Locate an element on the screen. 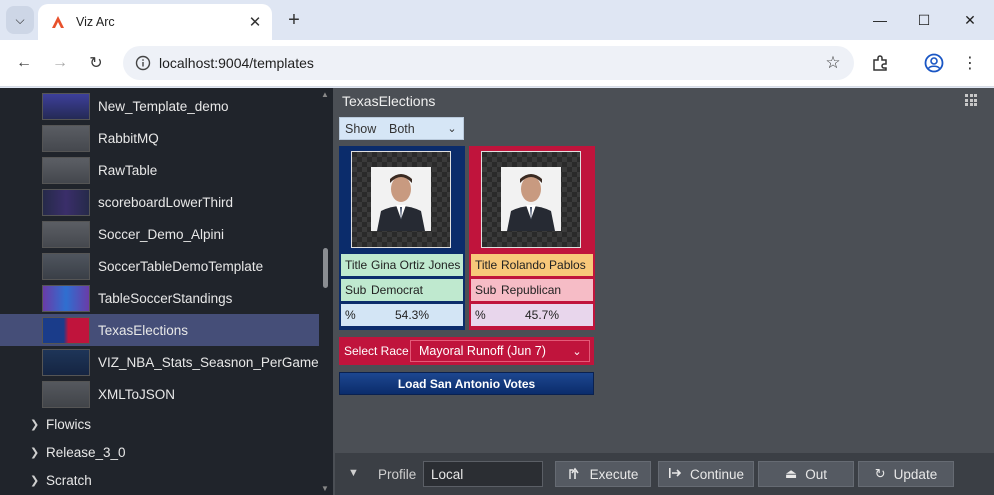  race-dropdown: Mayoral Runoff (Jun 7) ⌄ is located at coordinates (500, 351).